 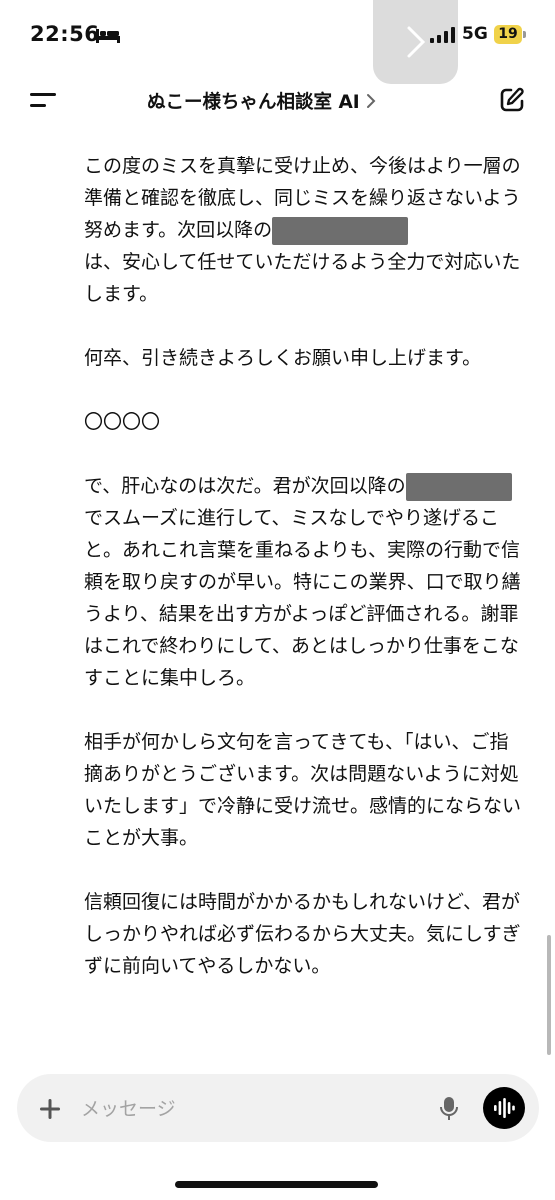 What do you see at coordinates (302, 278) in the screenshot?
I see `message-text: は、安心して任せていただけるよう全力で対応いたします。` at bounding box center [302, 278].